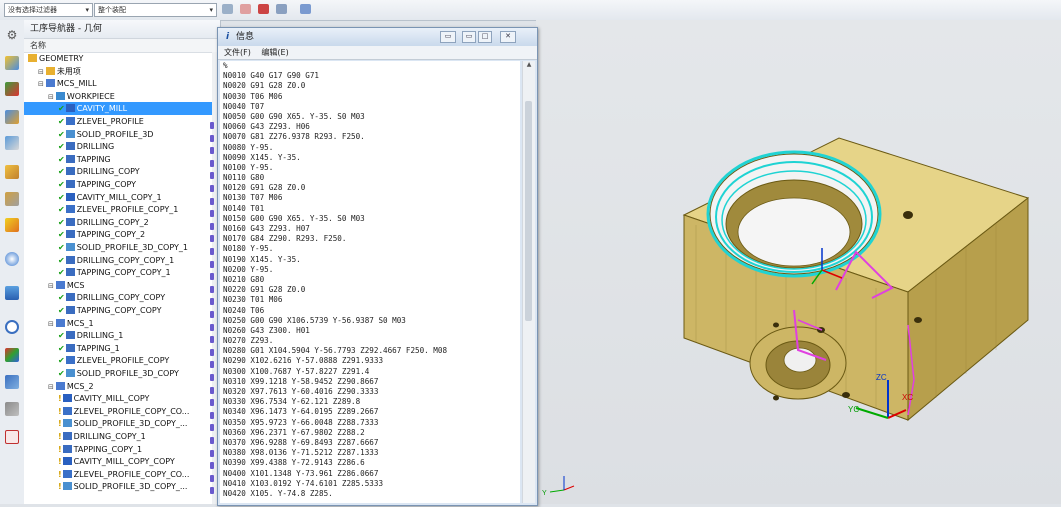 The width and height of the screenshot is (1061, 507). Describe the element at coordinates (294, 116) in the screenshot. I see `nc-code-line: N0050 G00 G90 X65. Y-35. S0 M03` at that location.